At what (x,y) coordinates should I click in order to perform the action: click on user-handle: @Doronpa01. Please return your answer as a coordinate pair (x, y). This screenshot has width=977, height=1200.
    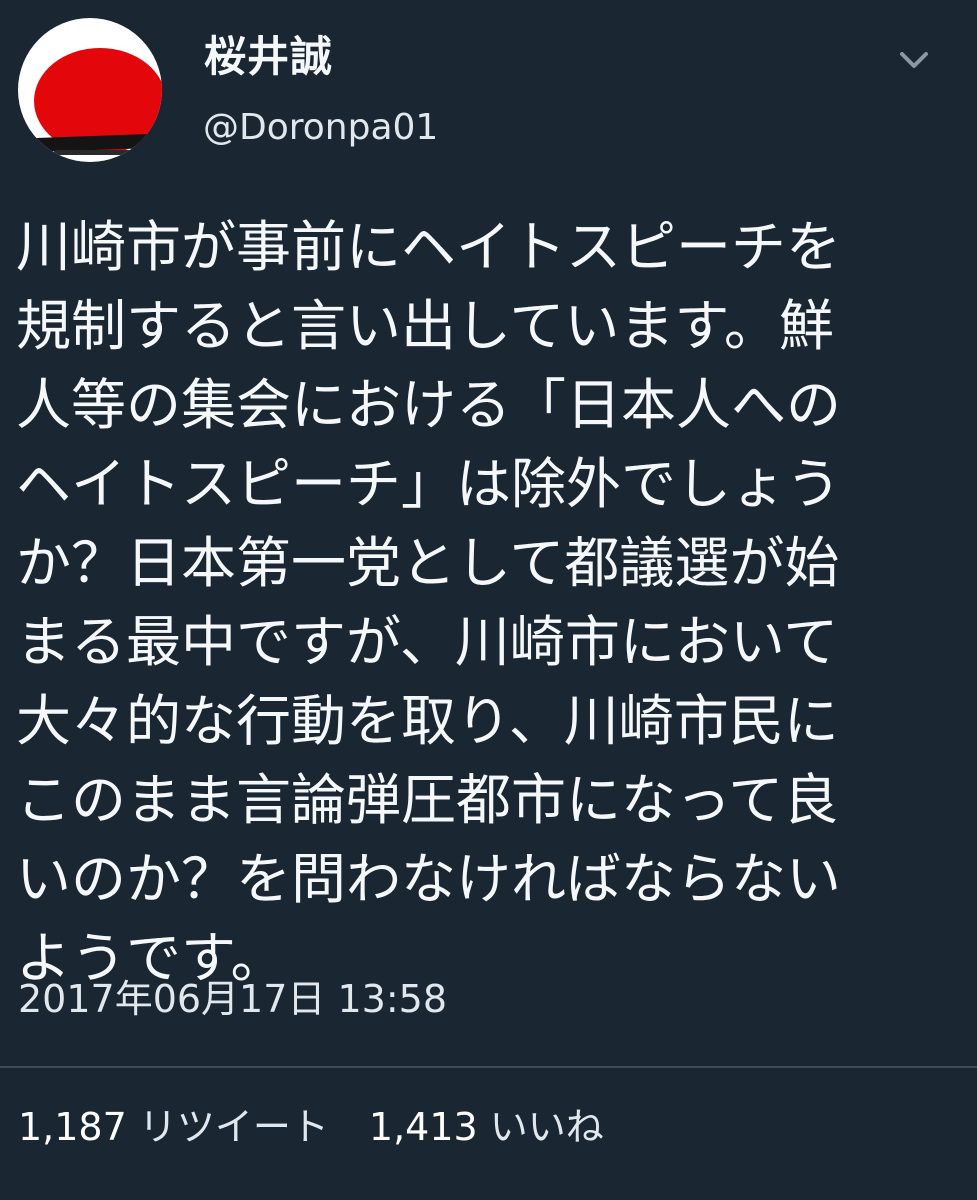
    Looking at the image, I should click on (320, 128).